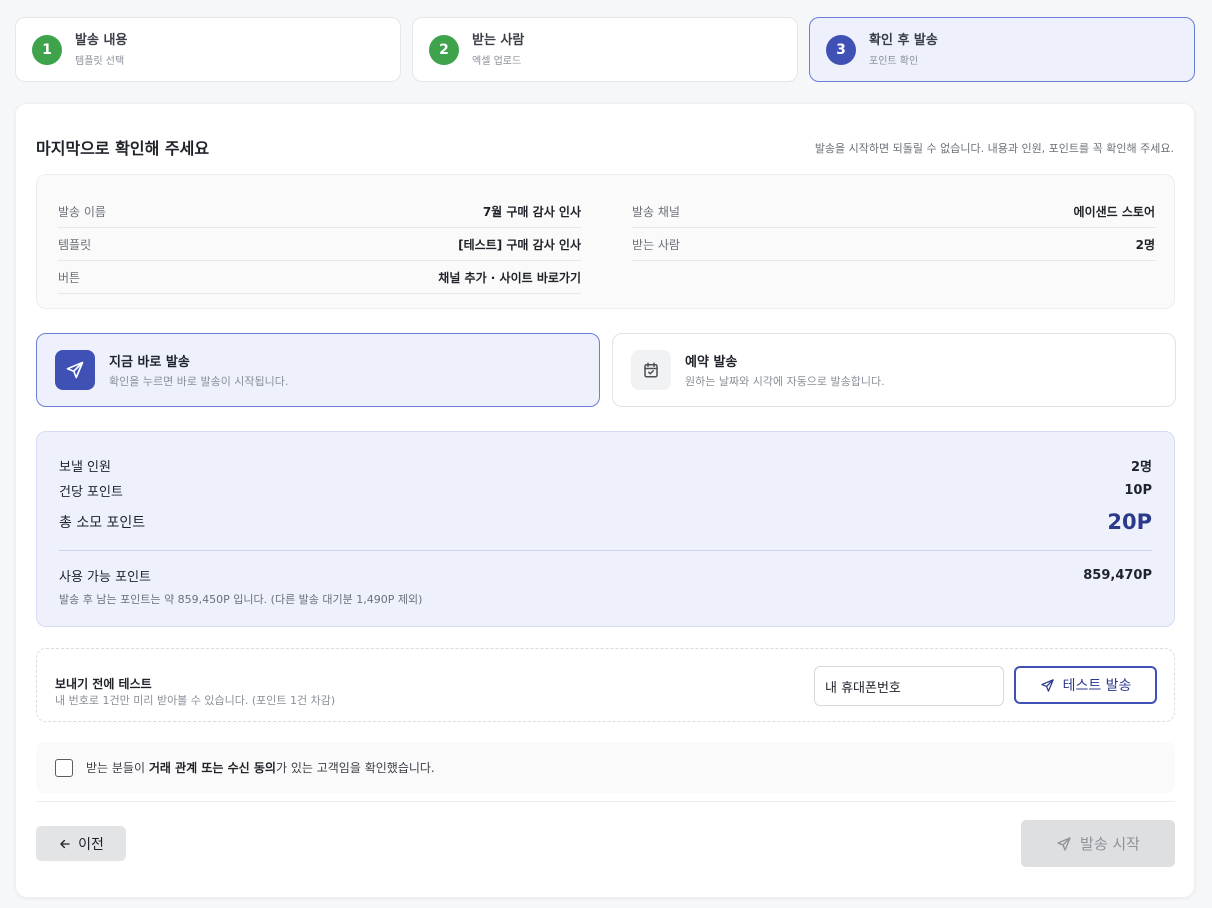 This screenshot has height=908, width=1212. I want to click on step-subtitle: 템플릿 선택, so click(100, 61).